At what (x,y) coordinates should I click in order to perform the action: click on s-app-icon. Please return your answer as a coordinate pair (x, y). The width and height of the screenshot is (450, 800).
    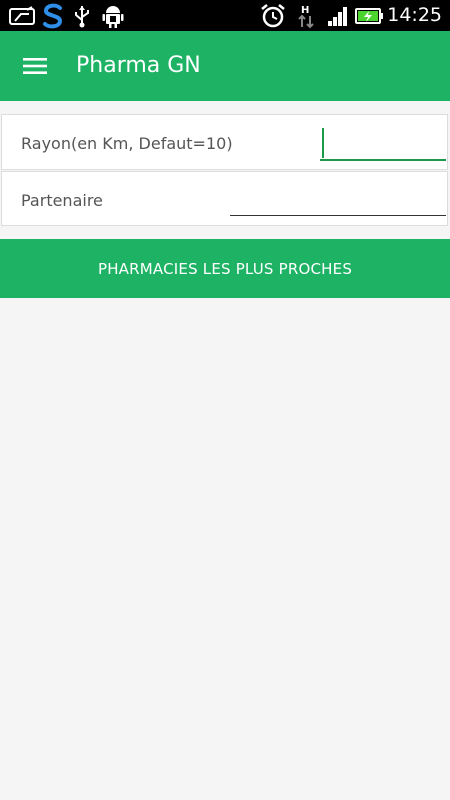
    Looking at the image, I should click on (53, 15).